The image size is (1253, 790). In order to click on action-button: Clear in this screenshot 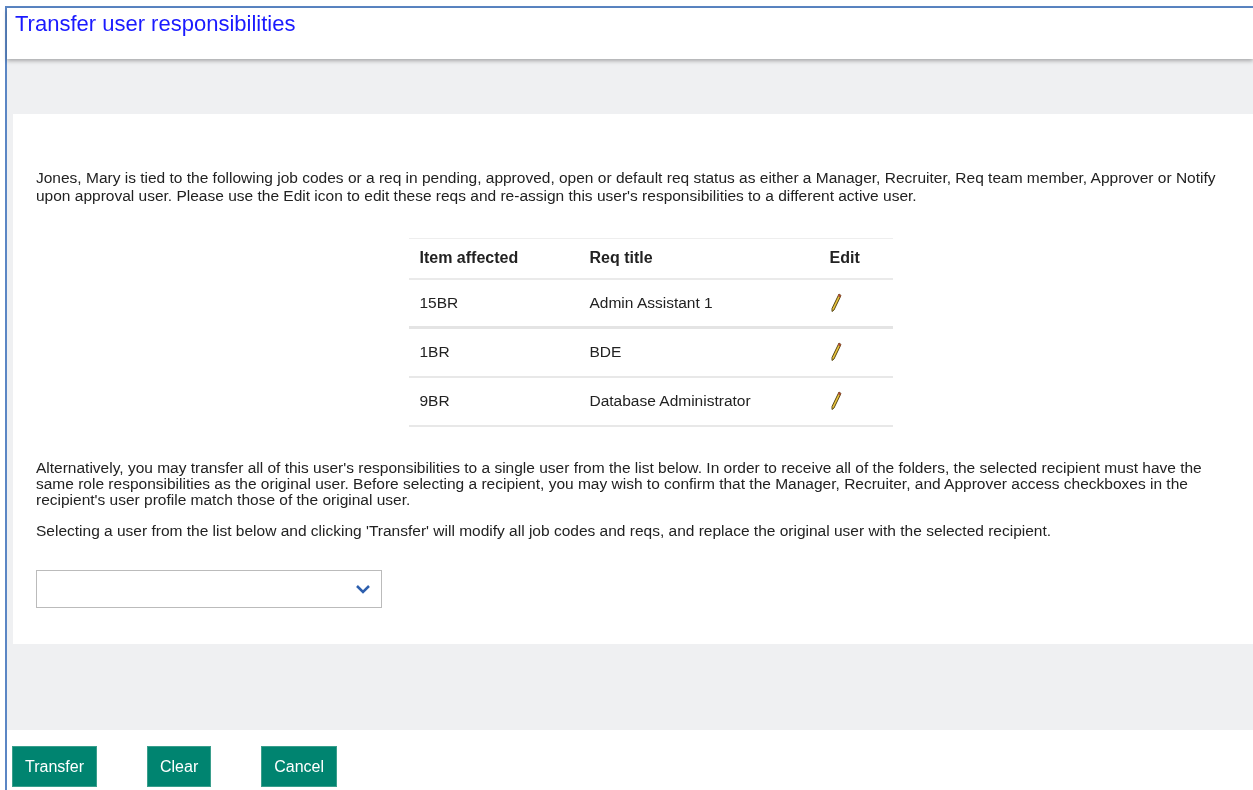, I will do `click(179, 766)`.